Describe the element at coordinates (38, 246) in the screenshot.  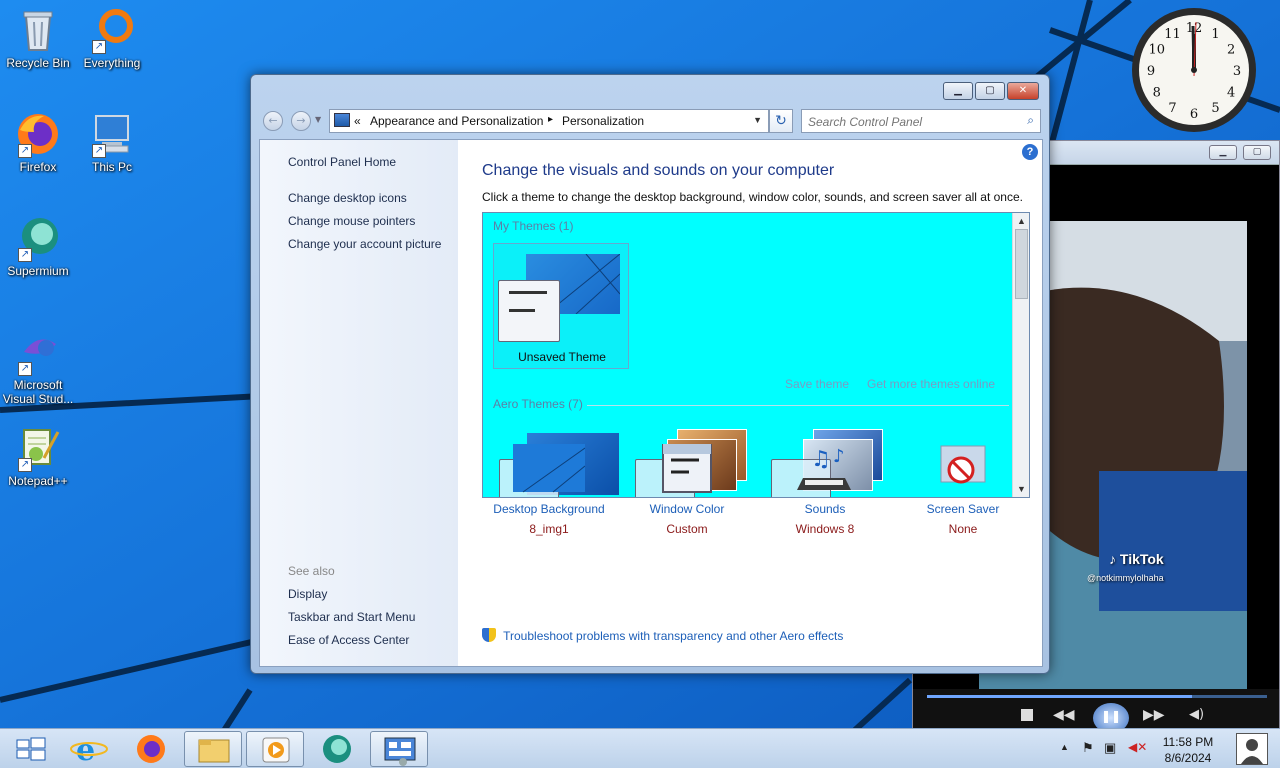
I see `desktop-icon-supermium: ↗ Supermium` at that location.